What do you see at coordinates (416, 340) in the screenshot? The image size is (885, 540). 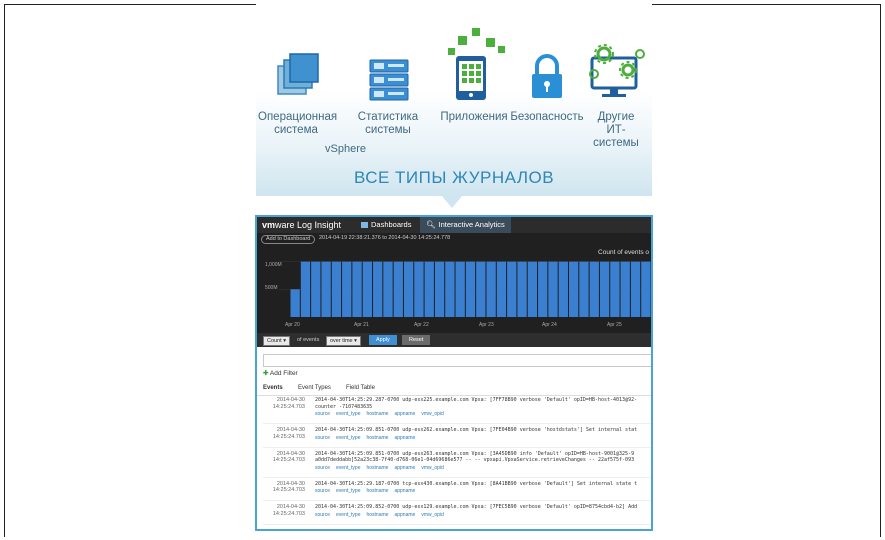 I see `reset-button: Reset` at bounding box center [416, 340].